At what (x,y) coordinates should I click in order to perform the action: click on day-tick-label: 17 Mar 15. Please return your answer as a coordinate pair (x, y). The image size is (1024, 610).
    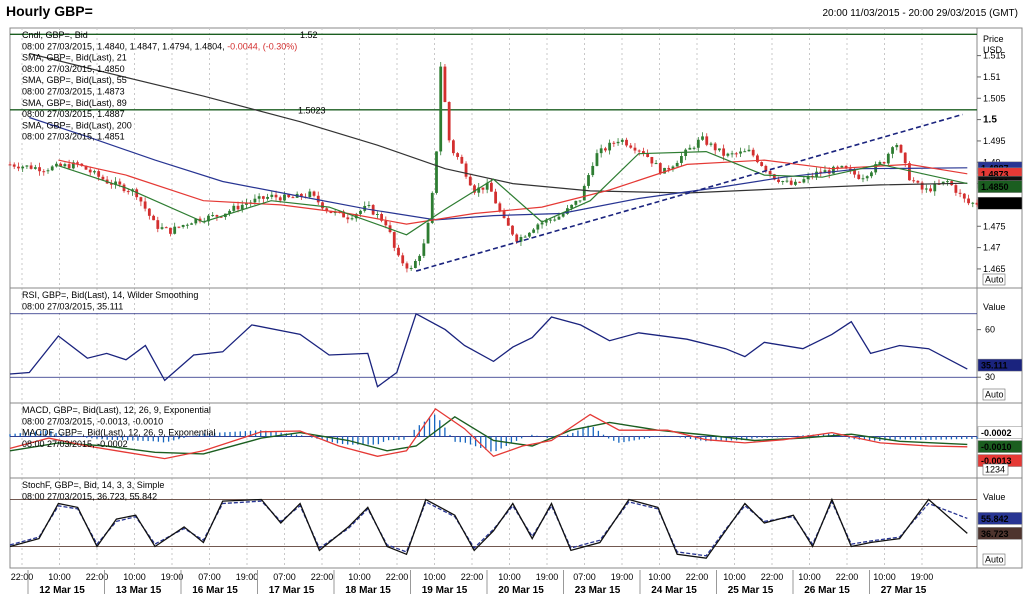
    Looking at the image, I should click on (292, 590).